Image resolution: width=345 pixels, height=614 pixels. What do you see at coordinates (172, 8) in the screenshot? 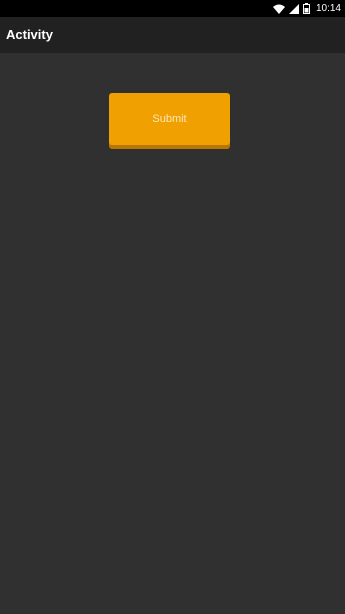
I see `status-bar: 10:14` at bounding box center [172, 8].